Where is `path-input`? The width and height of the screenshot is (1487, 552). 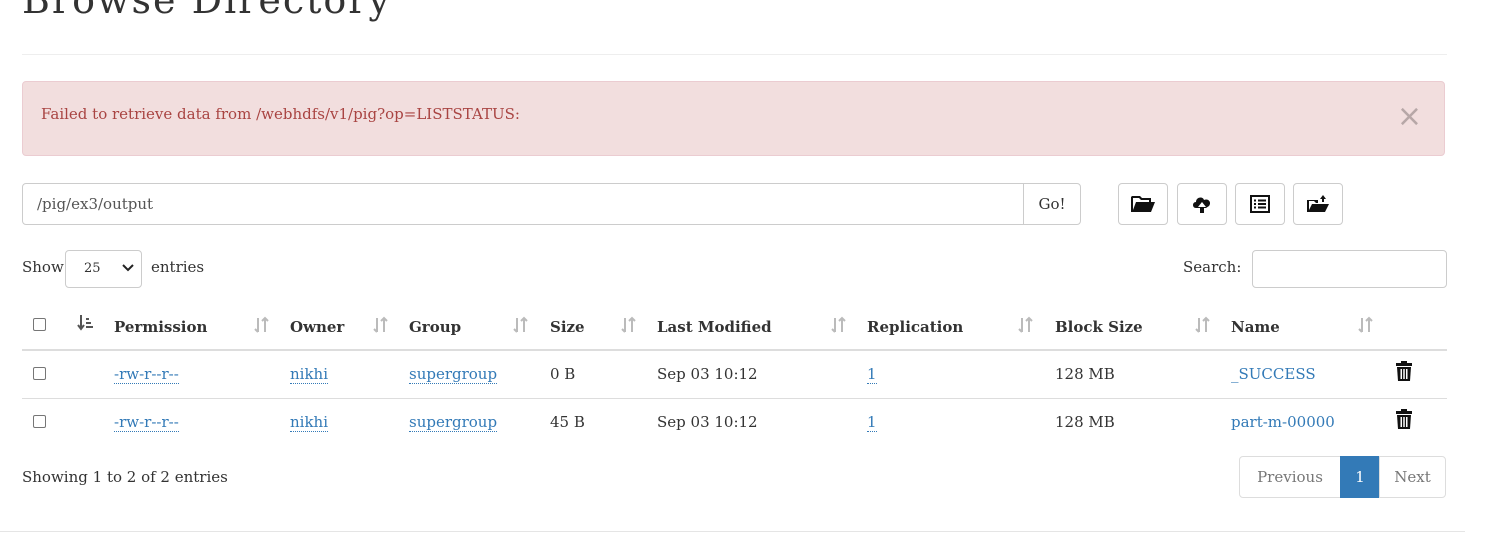
path-input is located at coordinates (523, 204).